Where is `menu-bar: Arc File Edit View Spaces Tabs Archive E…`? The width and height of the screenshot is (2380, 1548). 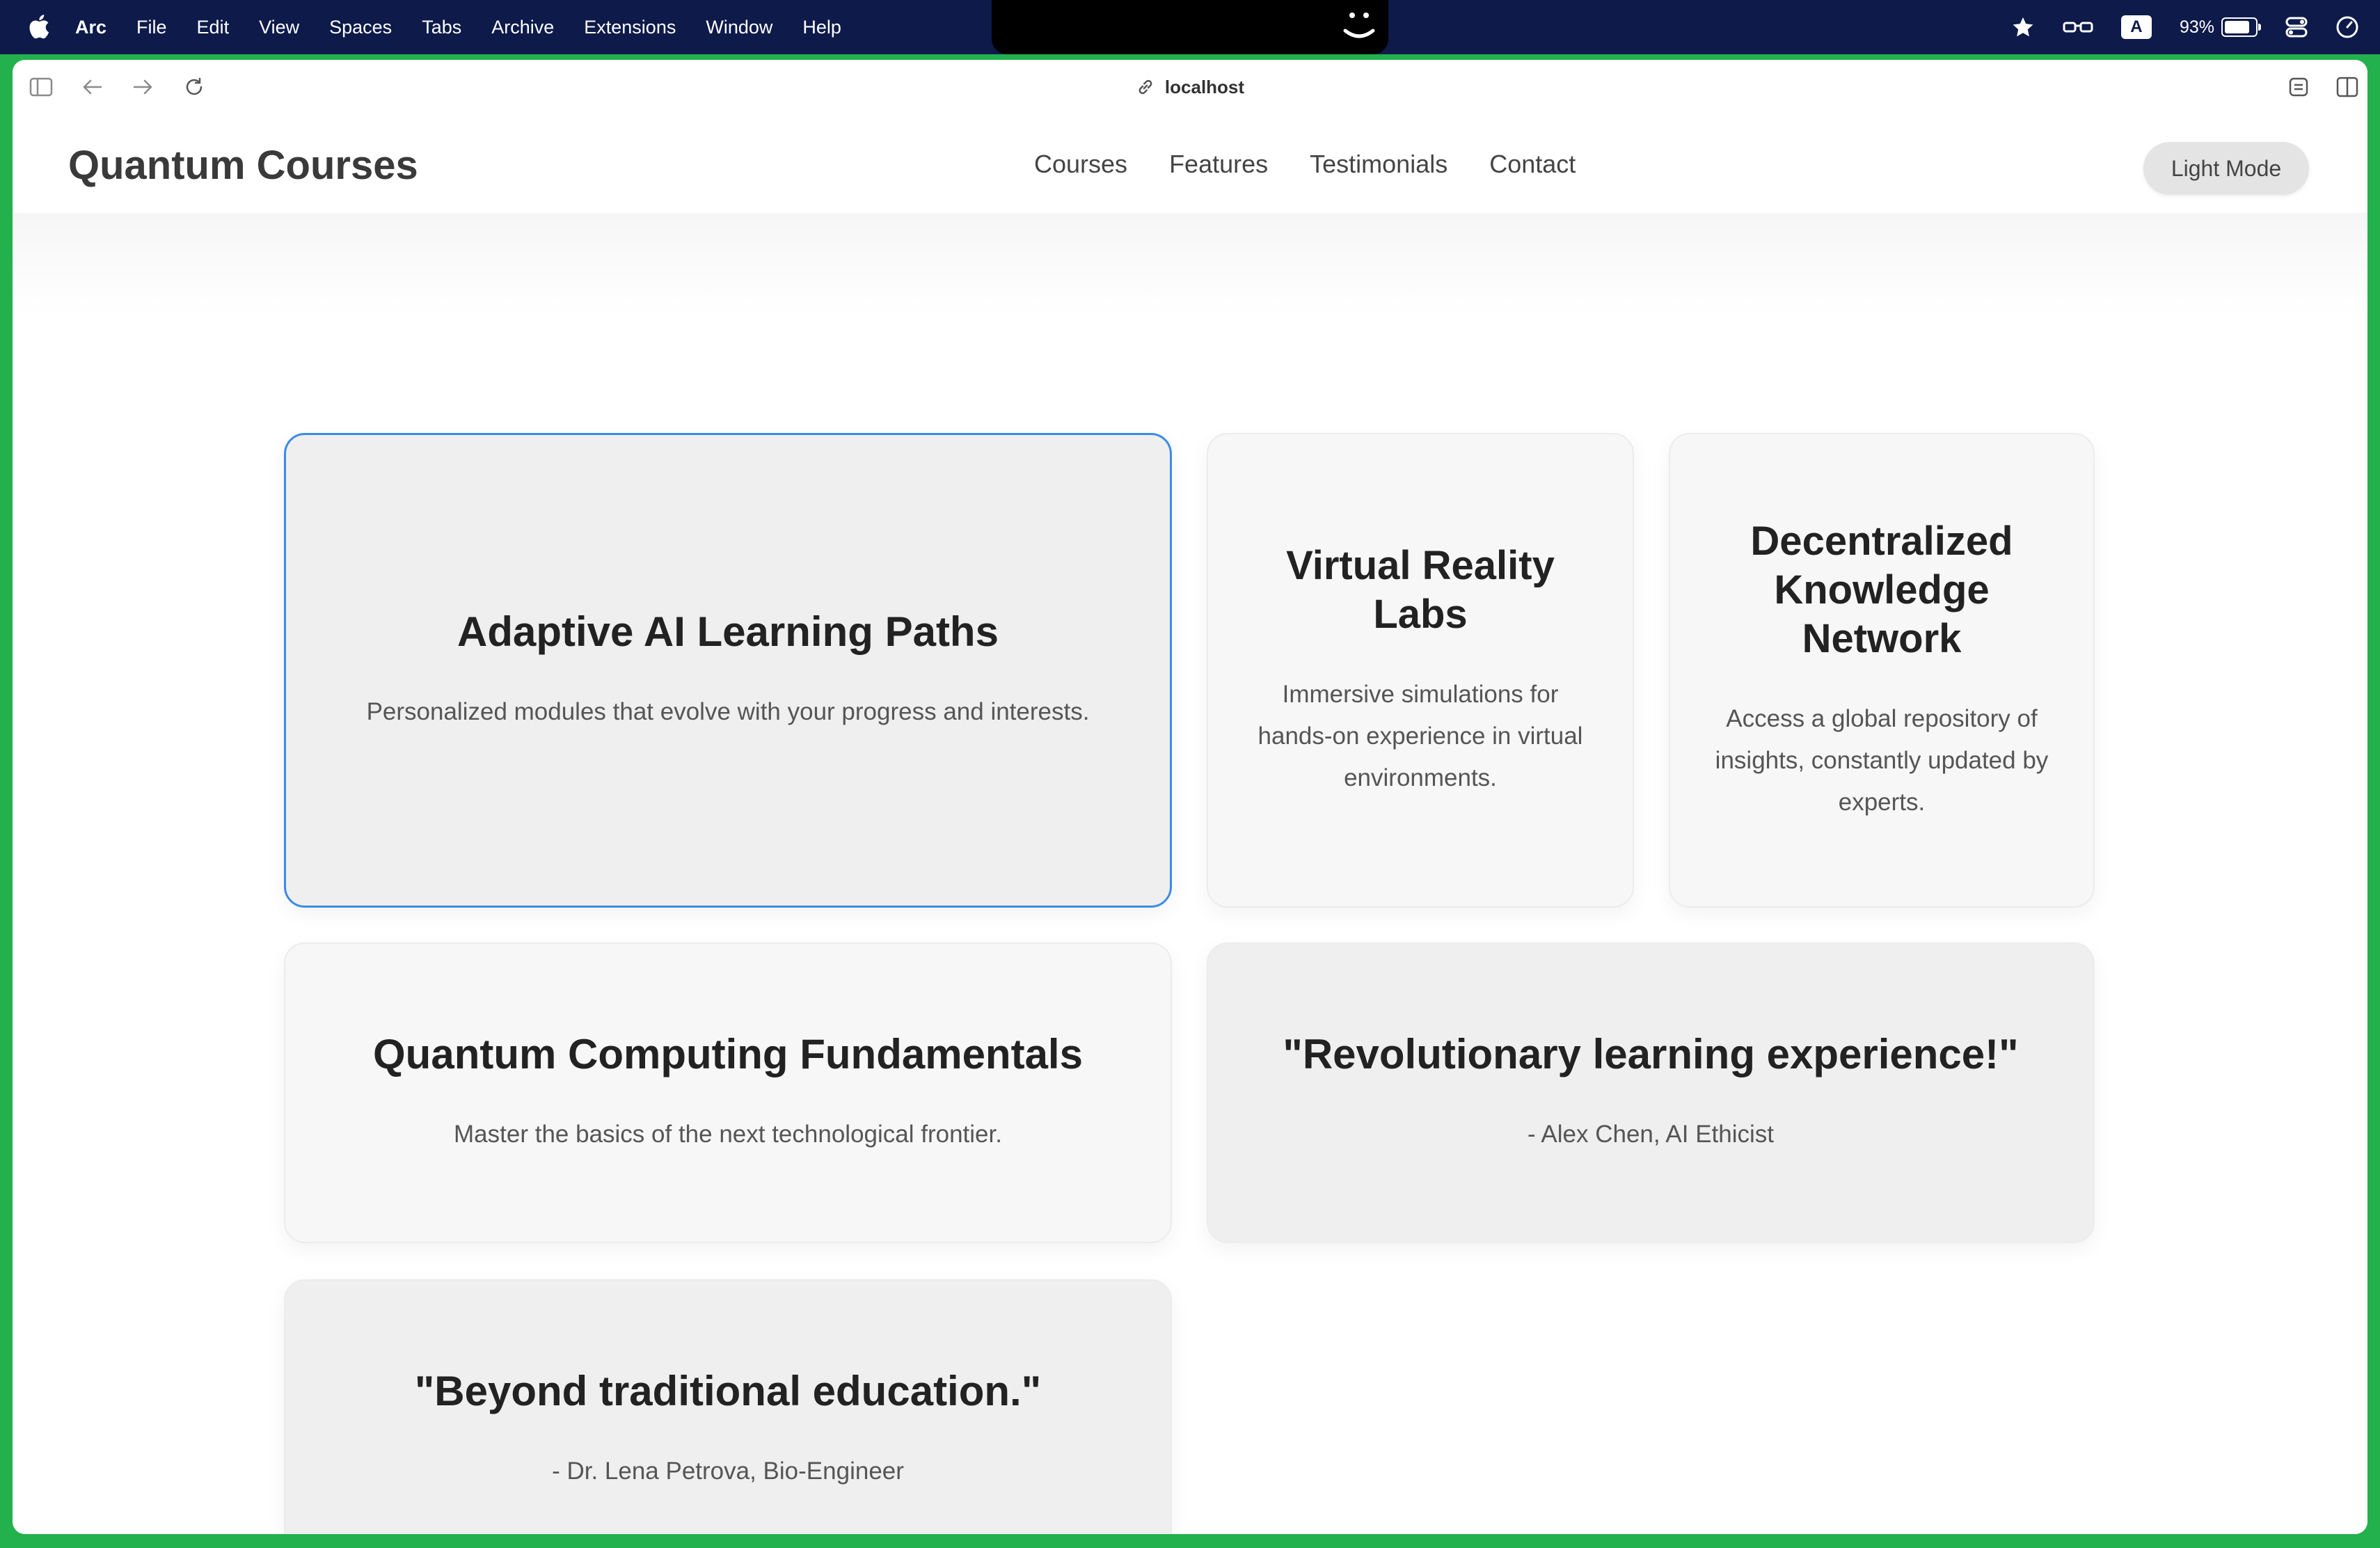 menu-bar: Arc File Edit View Spaces Tabs Archive E… is located at coordinates (1190, 27).